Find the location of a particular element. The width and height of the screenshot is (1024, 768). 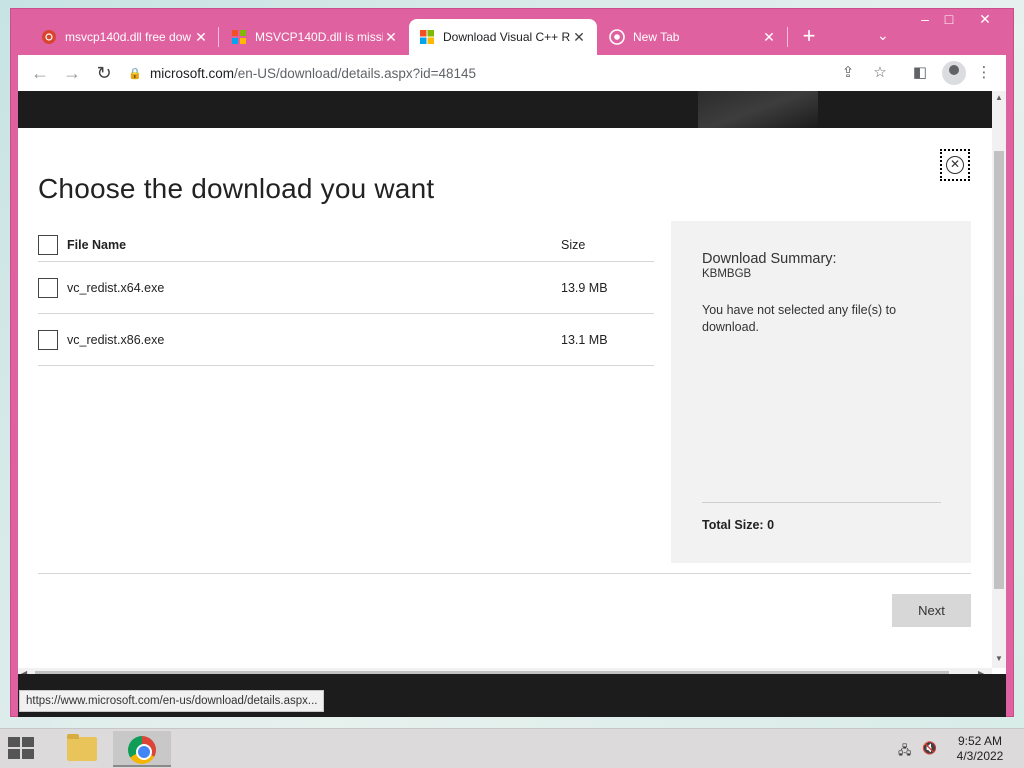

vertical-scroll-thumb is located at coordinates (999, 370).